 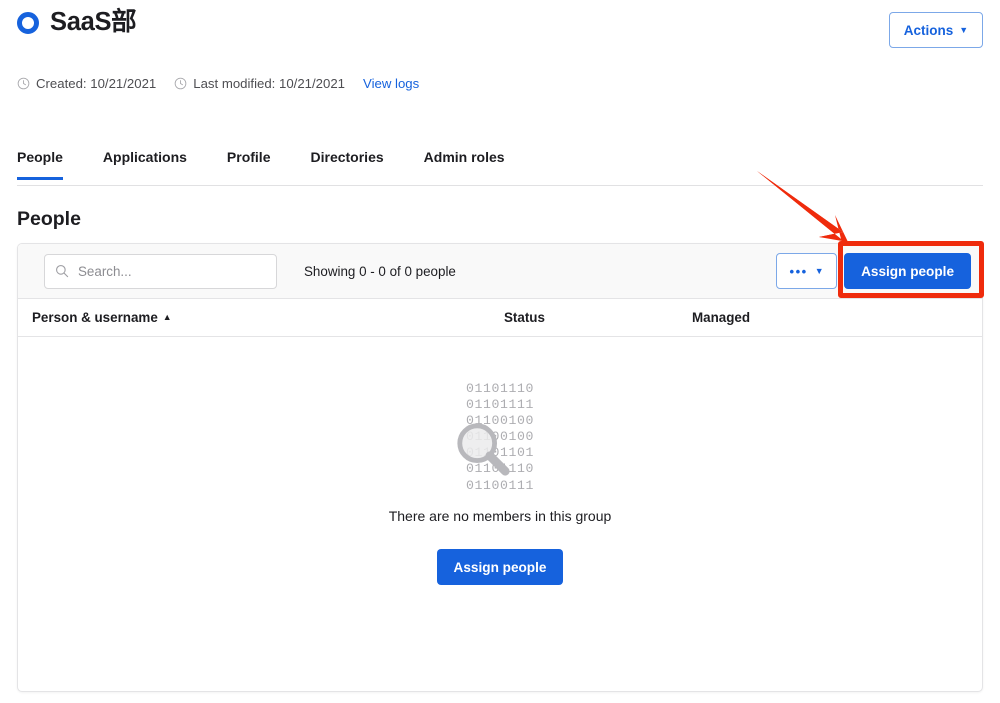 I want to click on title-row: SaaS部, so click(x=77, y=22).